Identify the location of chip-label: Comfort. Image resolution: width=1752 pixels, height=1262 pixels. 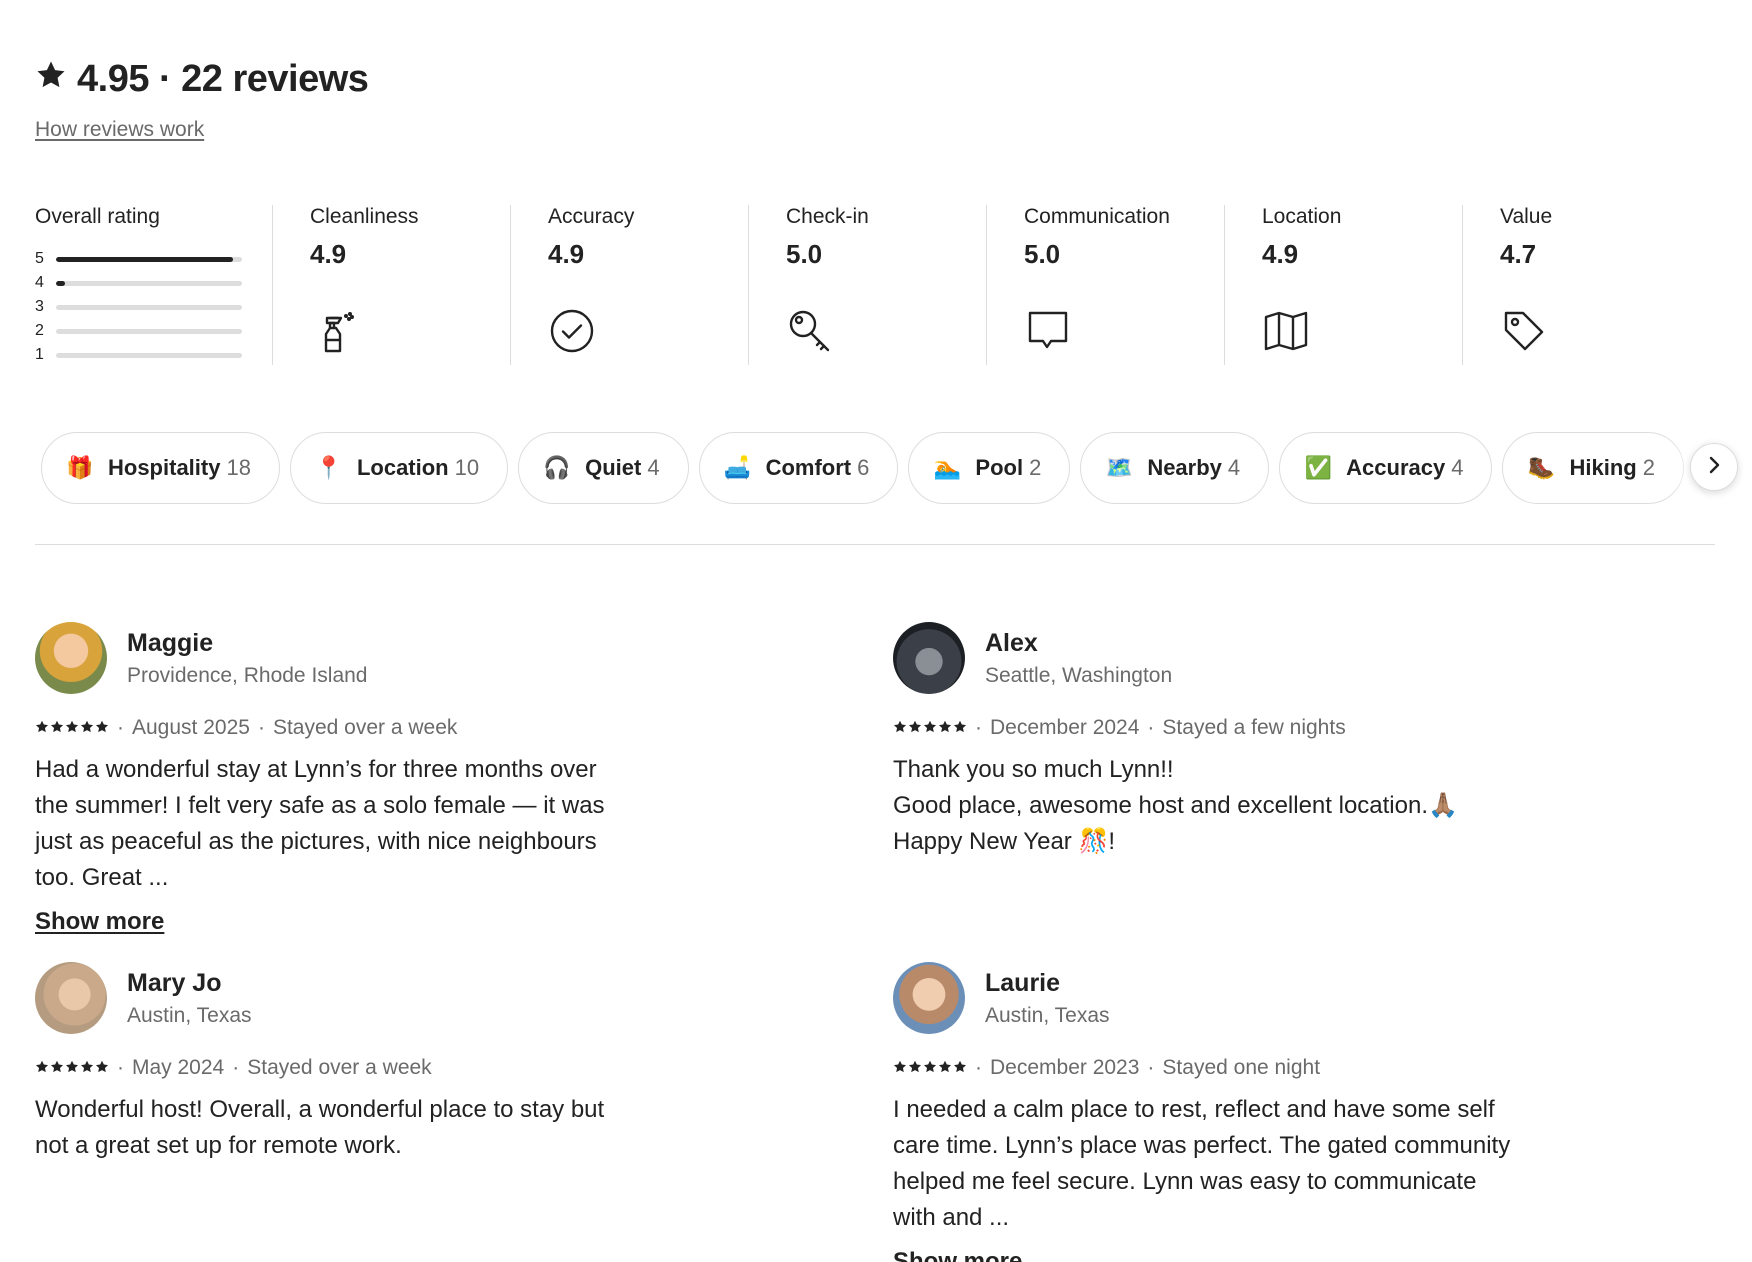
(808, 467).